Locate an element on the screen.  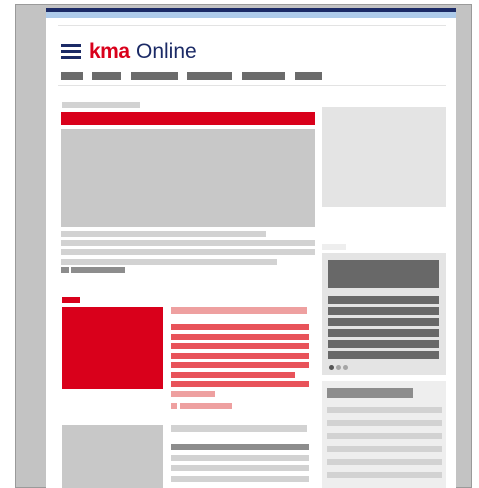
lead-meta-icon is located at coordinates (65, 270).